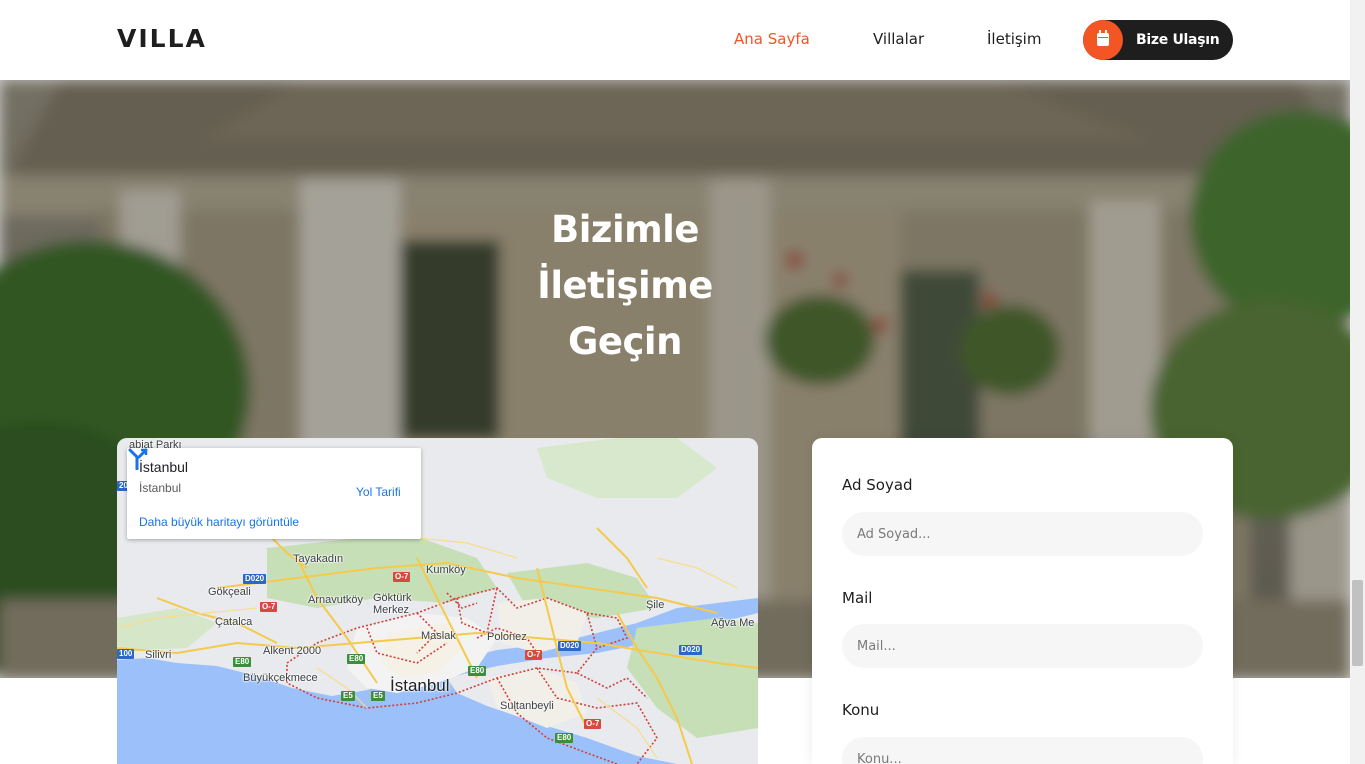  Describe the element at coordinates (438, 636) in the screenshot. I see `map-label-maslak: Maslak` at that location.